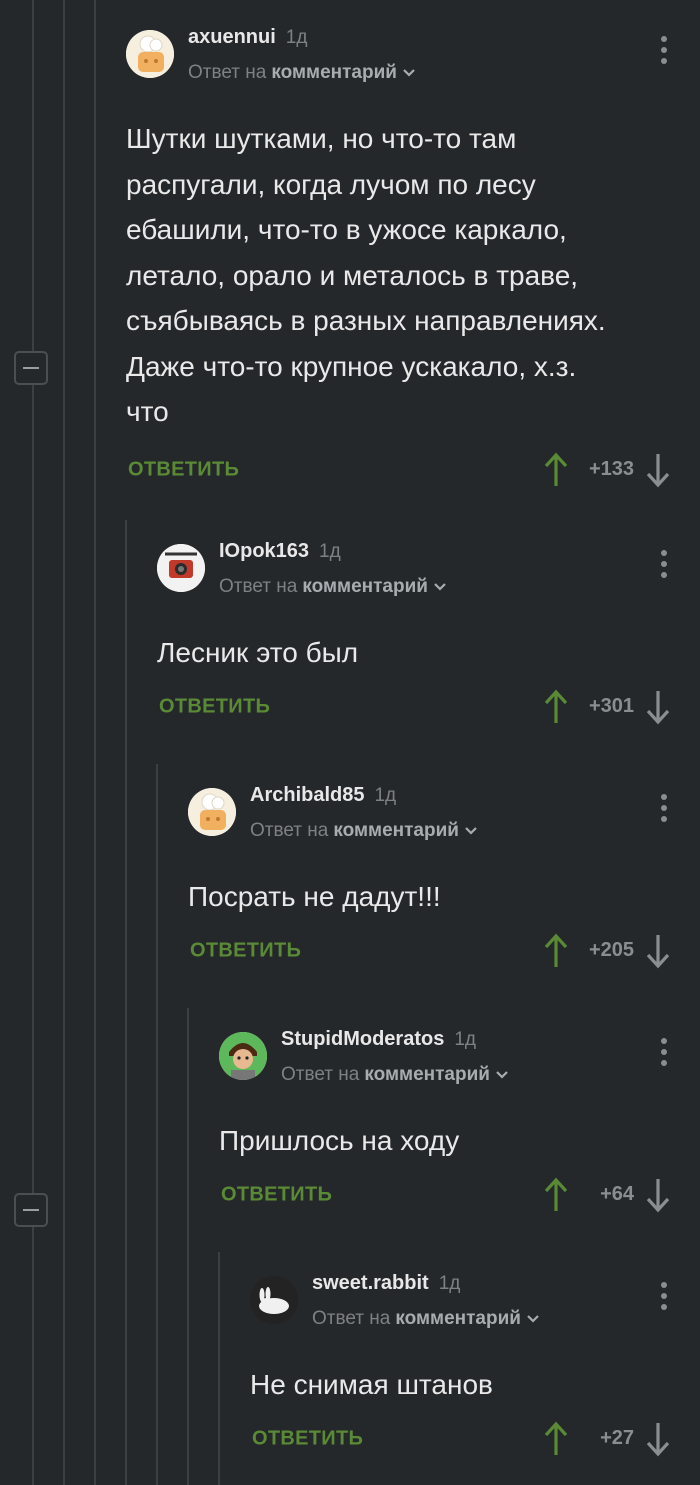  I want to click on comment-header: StupidModeratos 1д Ответ на комментарий, so click(459, 1068).